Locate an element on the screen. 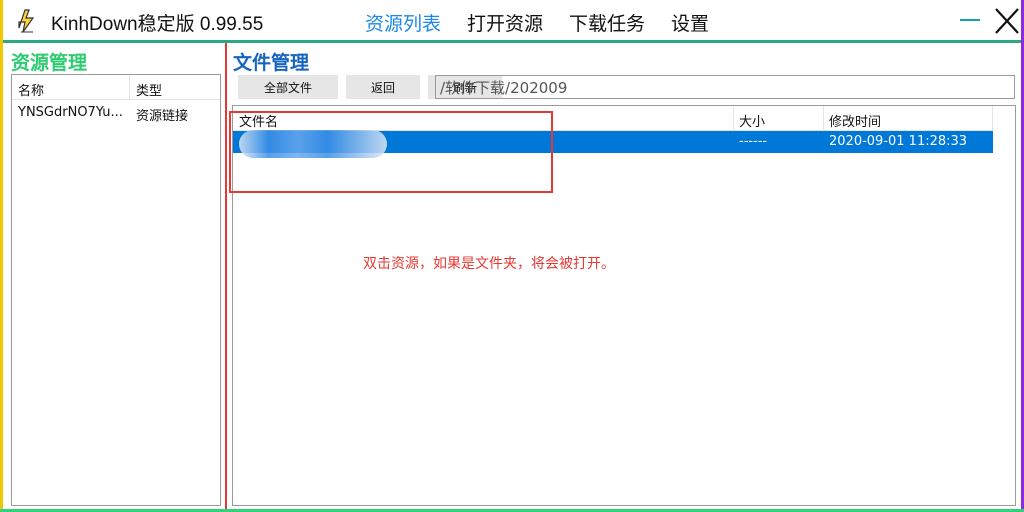 The image size is (1024, 512). resource-type: 资源链接 is located at coordinates (162, 116).